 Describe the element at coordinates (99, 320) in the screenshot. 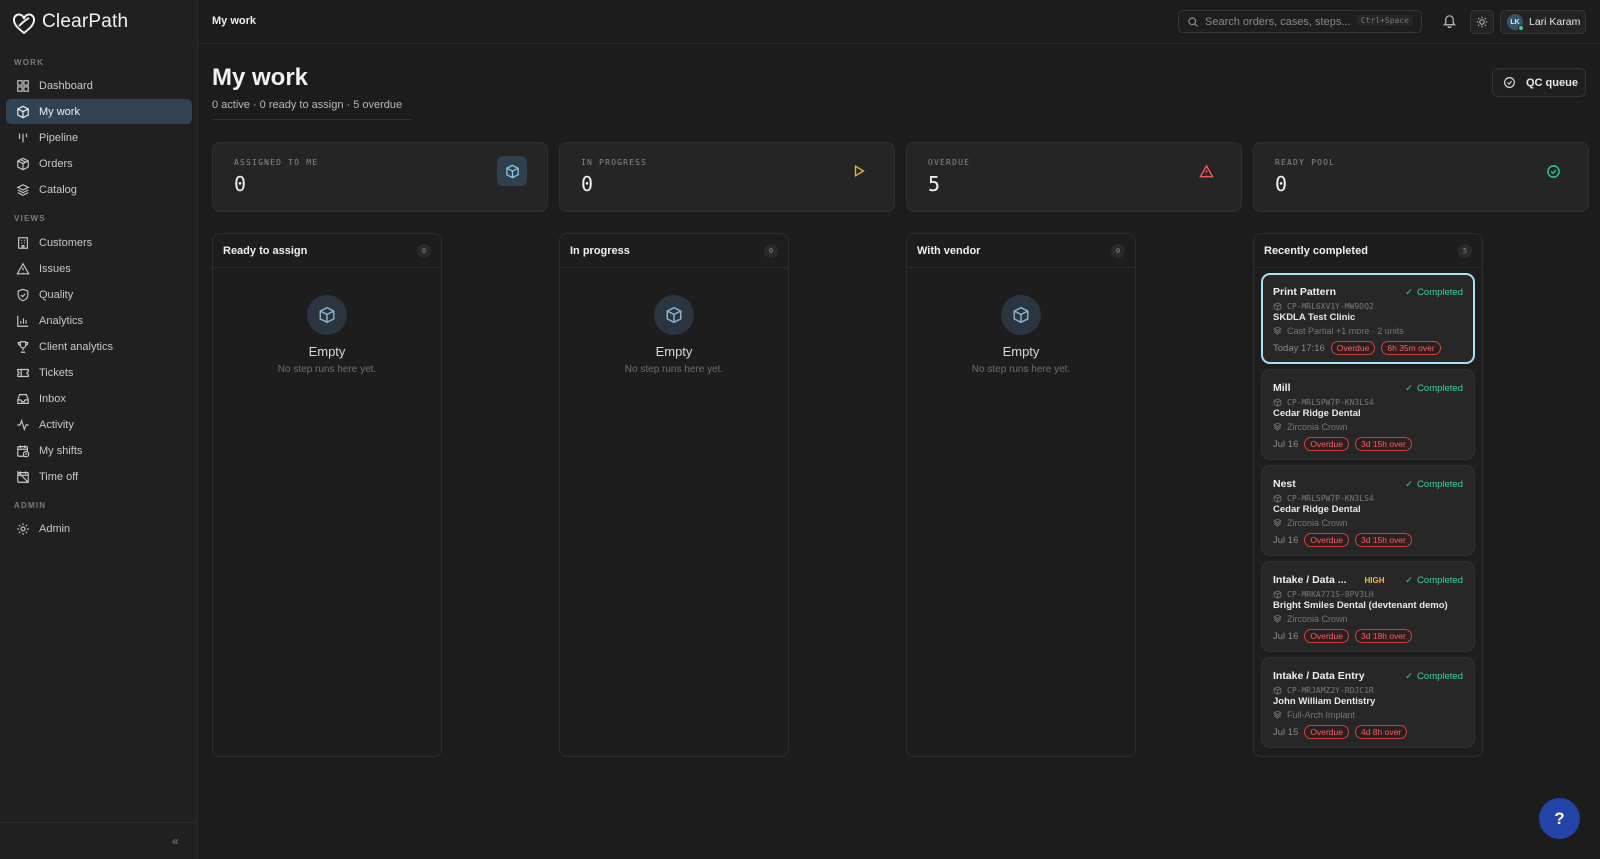

I see `sidebar-item-analytics: Analytics` at that location.